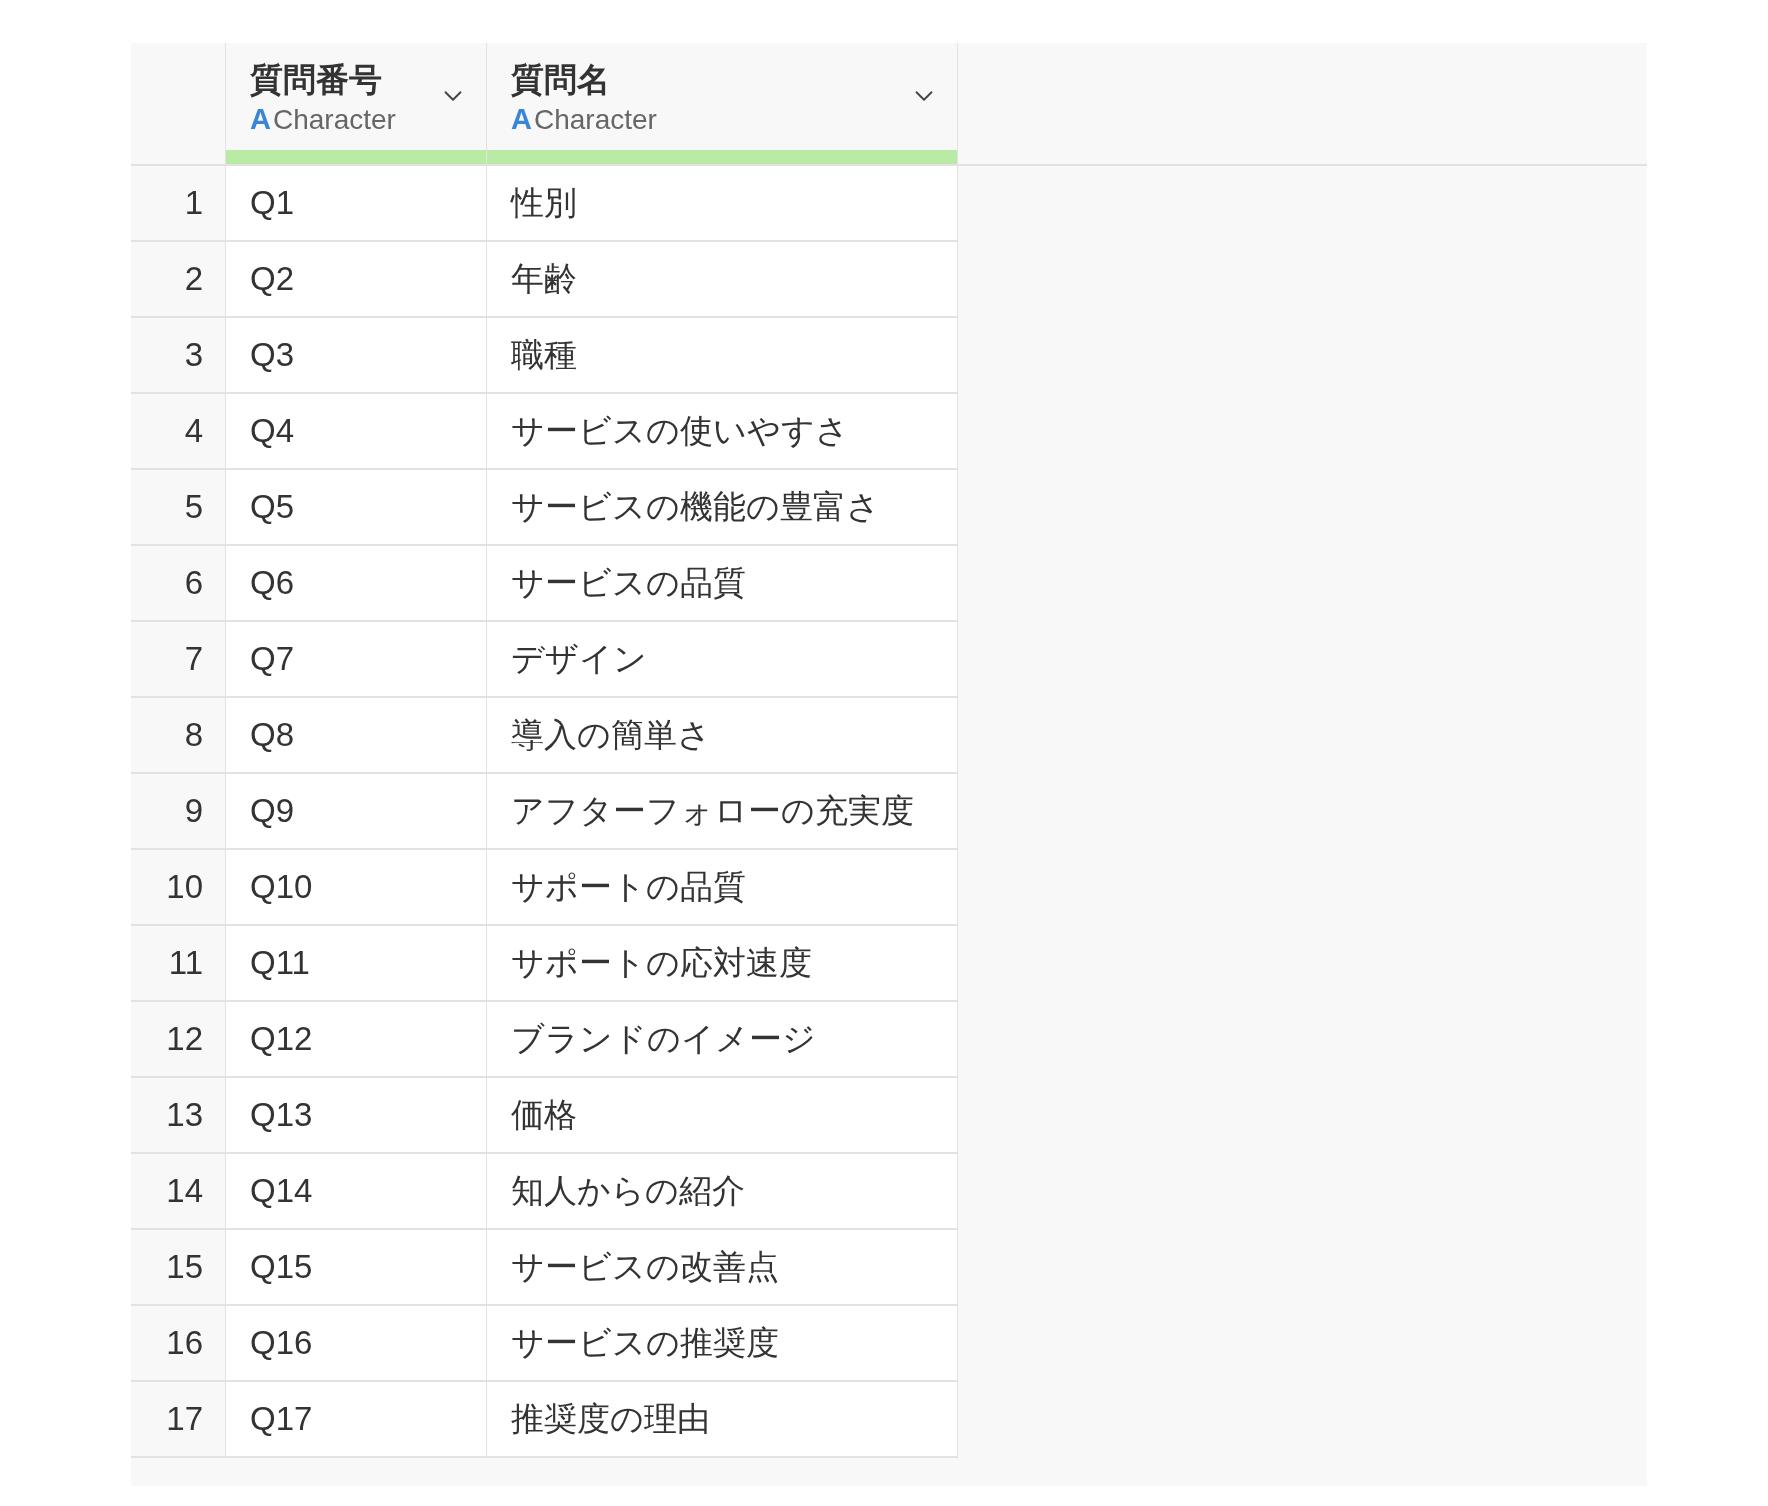  What do you see at coordinates (722, 1116) in the screenshot?
I see `table-cell: 価格` at bounding box center [722, 1116].